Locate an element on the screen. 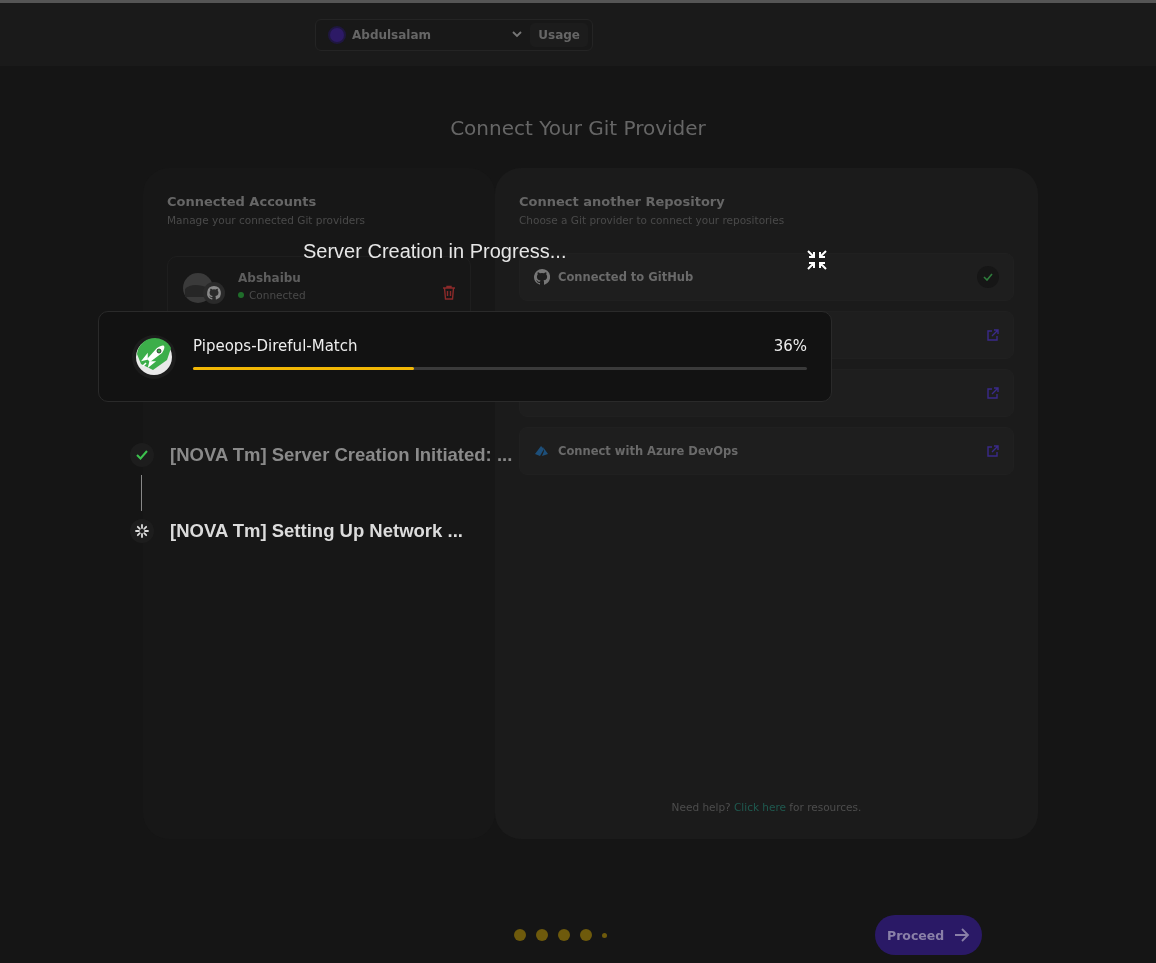 The height and width of the screenshot is (963, 1156). proceed-button: Proceed is located at coordinates (929, 935).